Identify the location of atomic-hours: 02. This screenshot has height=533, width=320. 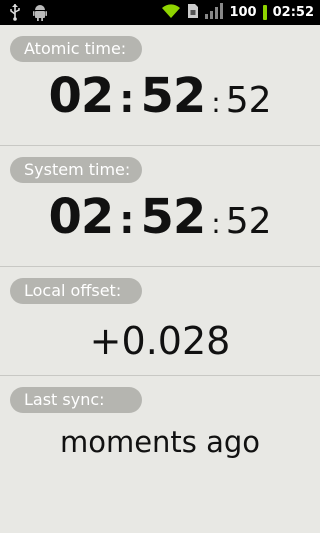
(81, 96).